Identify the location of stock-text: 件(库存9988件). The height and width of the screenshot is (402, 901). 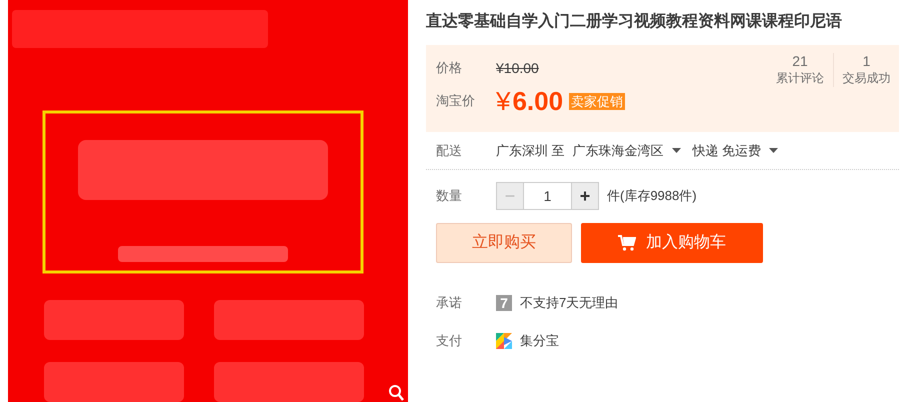
(652, 196).